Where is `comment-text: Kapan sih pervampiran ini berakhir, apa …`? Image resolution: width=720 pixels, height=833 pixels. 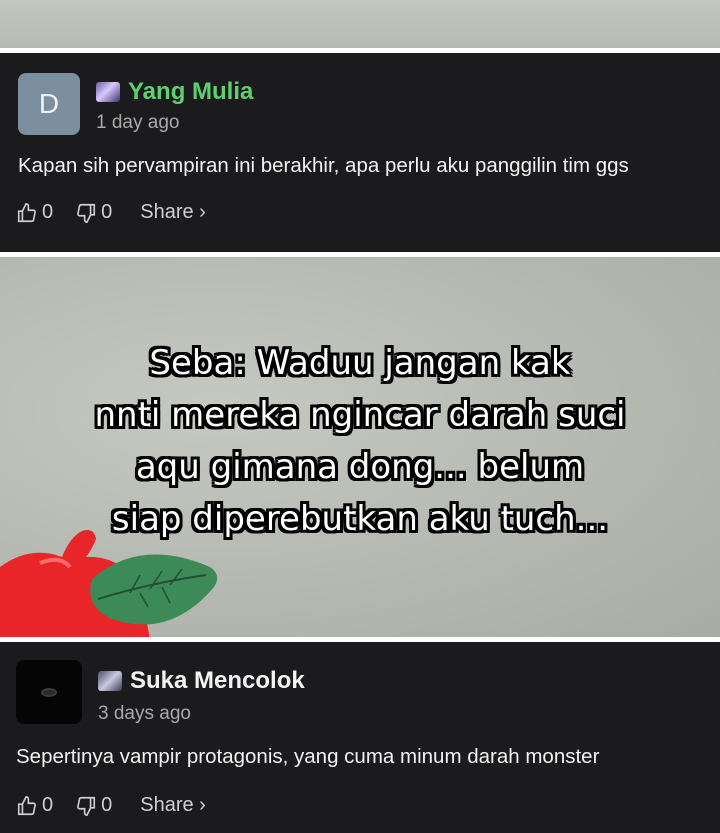 comment-text: Kapan sih pervampiran ini berakhir, apa … is located at coordinates (323, 165).